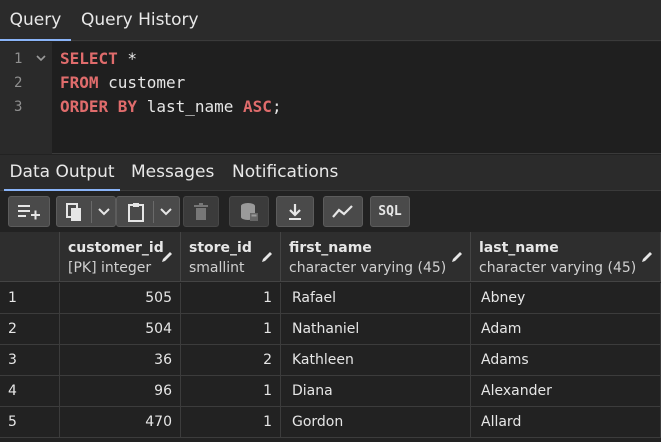 The width and height of the screenshot is (661, 442). Describe the element at coordinates (73, 211) in the screenshot. I see `copy-icon` at that location.